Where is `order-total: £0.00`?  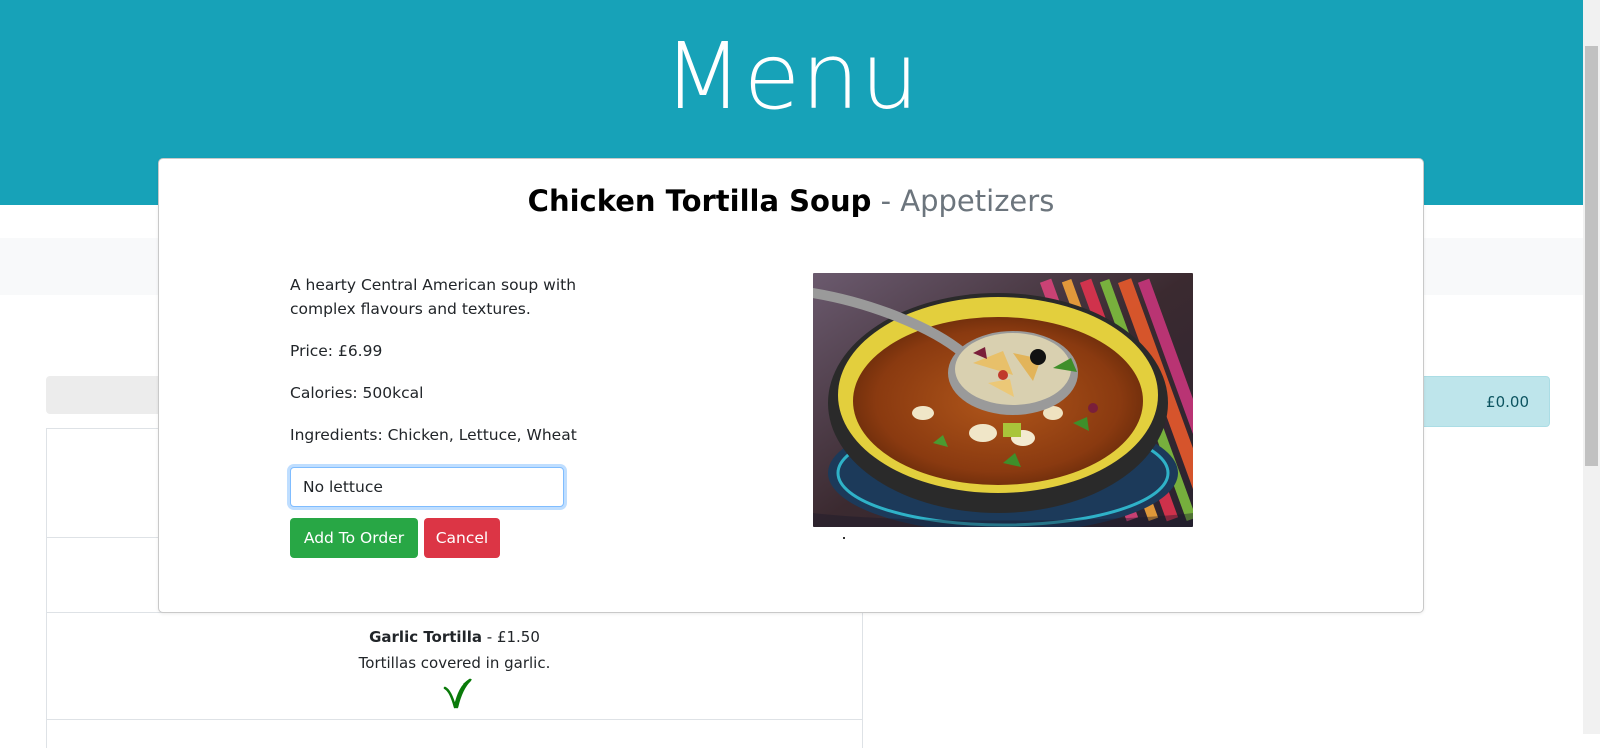 order-total: £0.00 is located at coordinates (1507, 402).